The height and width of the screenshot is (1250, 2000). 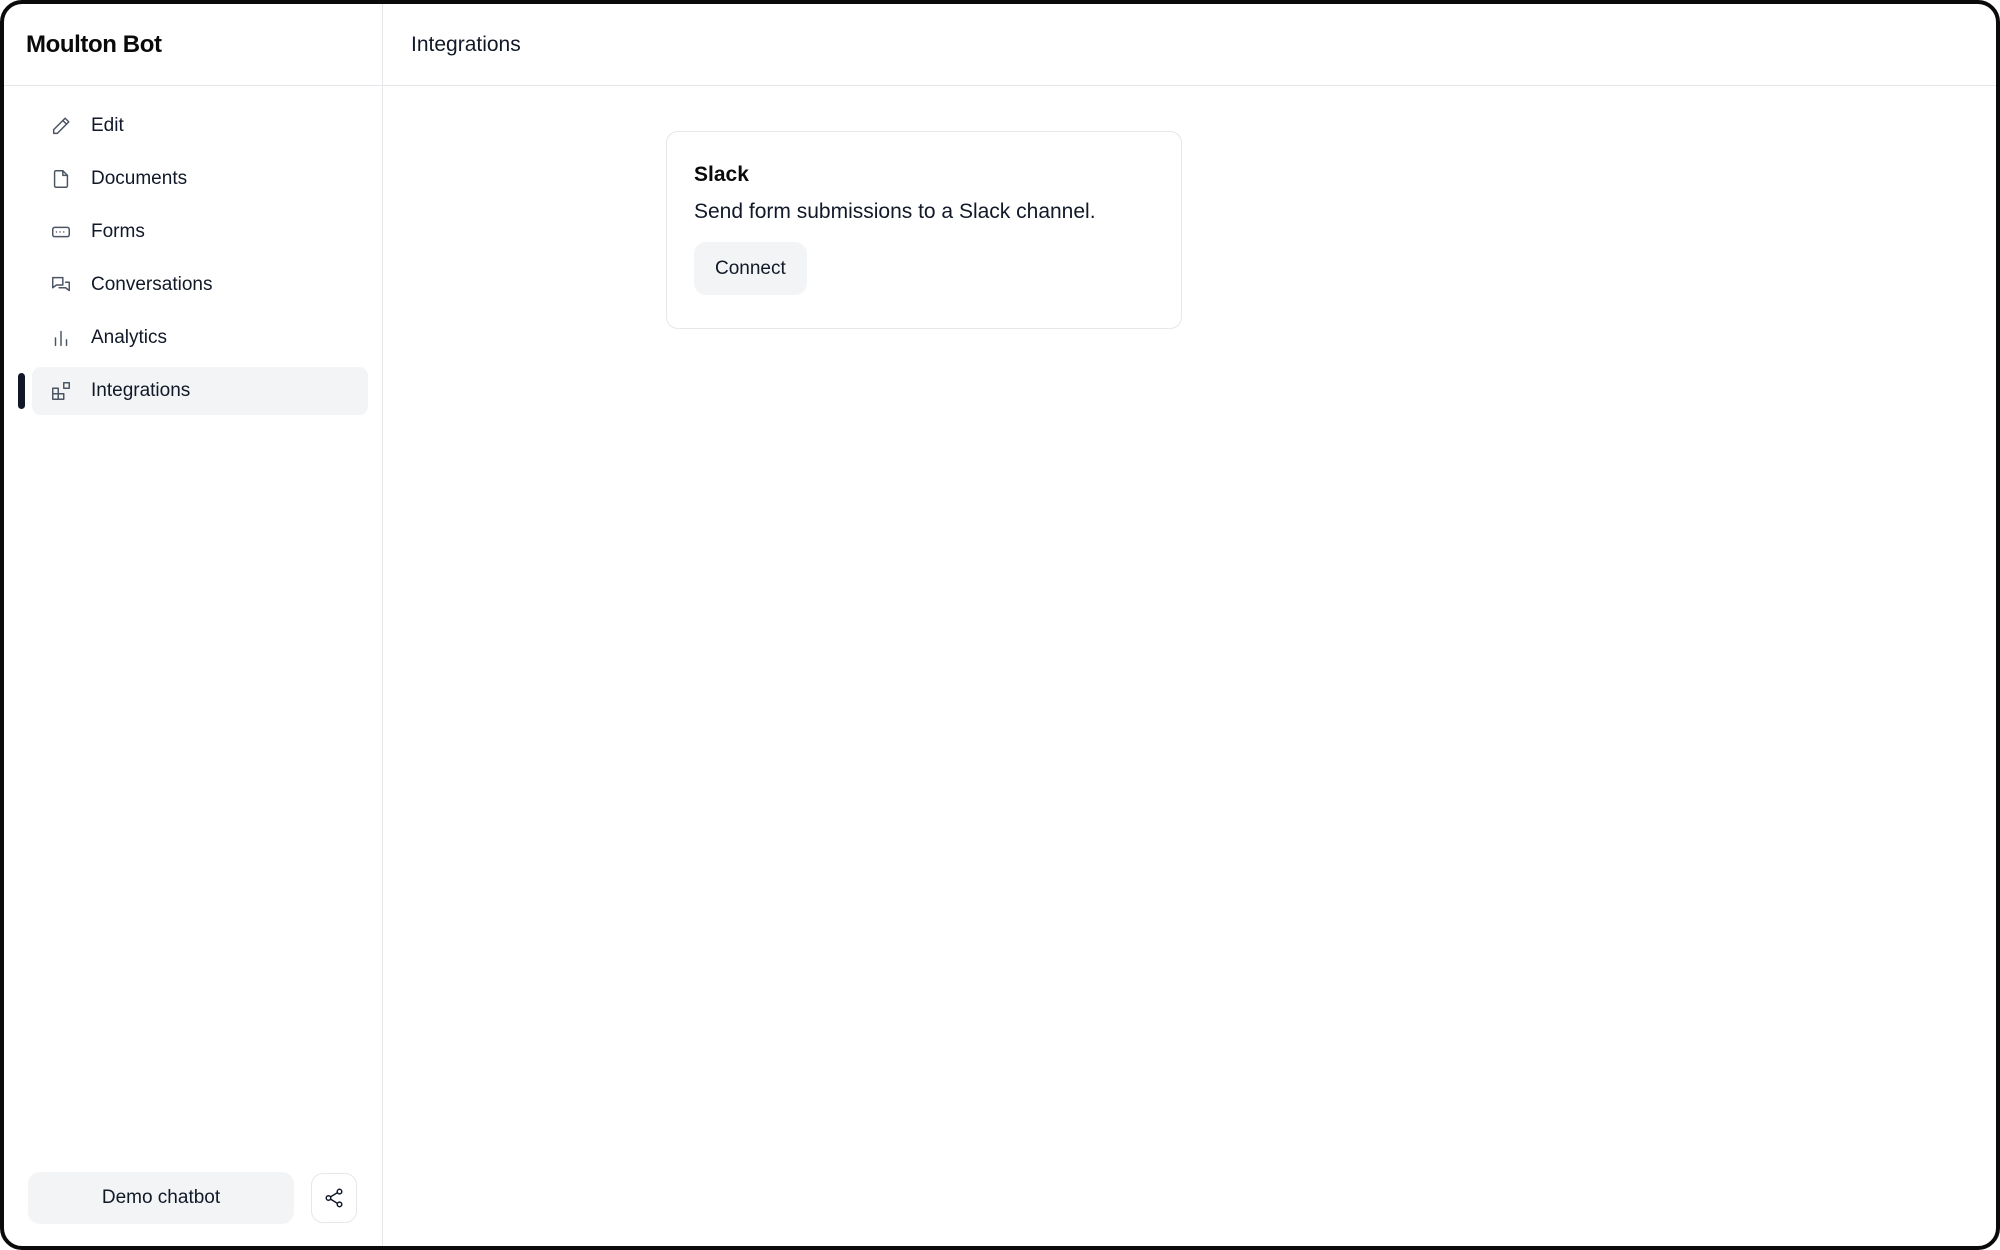 What do you see at coordinates (152, 284) in the screenshot?
I see `sidebar-item-label: Conversations` at bounding box center [152, 284].